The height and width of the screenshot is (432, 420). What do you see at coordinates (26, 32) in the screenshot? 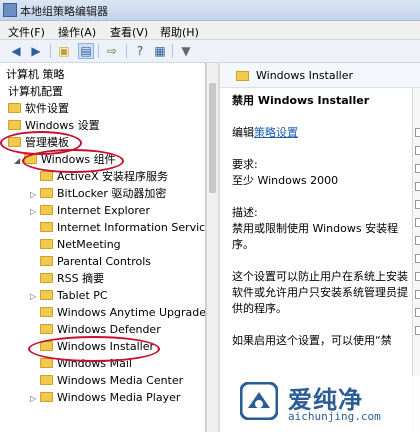
I see `menu-file: 文件(F)` at bounding box center [26, 32].